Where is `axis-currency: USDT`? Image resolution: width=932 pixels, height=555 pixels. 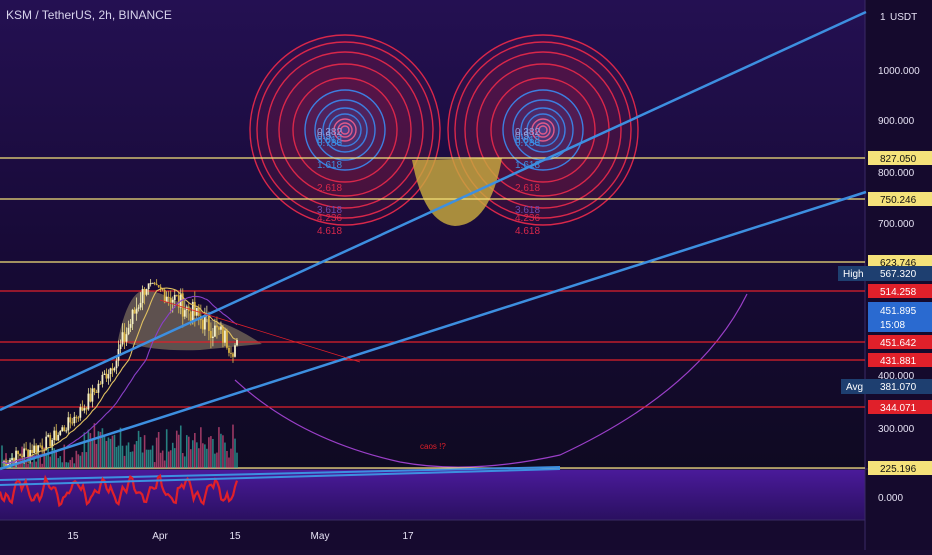 axis-currency: USDT is located at coordinates (903, 17).